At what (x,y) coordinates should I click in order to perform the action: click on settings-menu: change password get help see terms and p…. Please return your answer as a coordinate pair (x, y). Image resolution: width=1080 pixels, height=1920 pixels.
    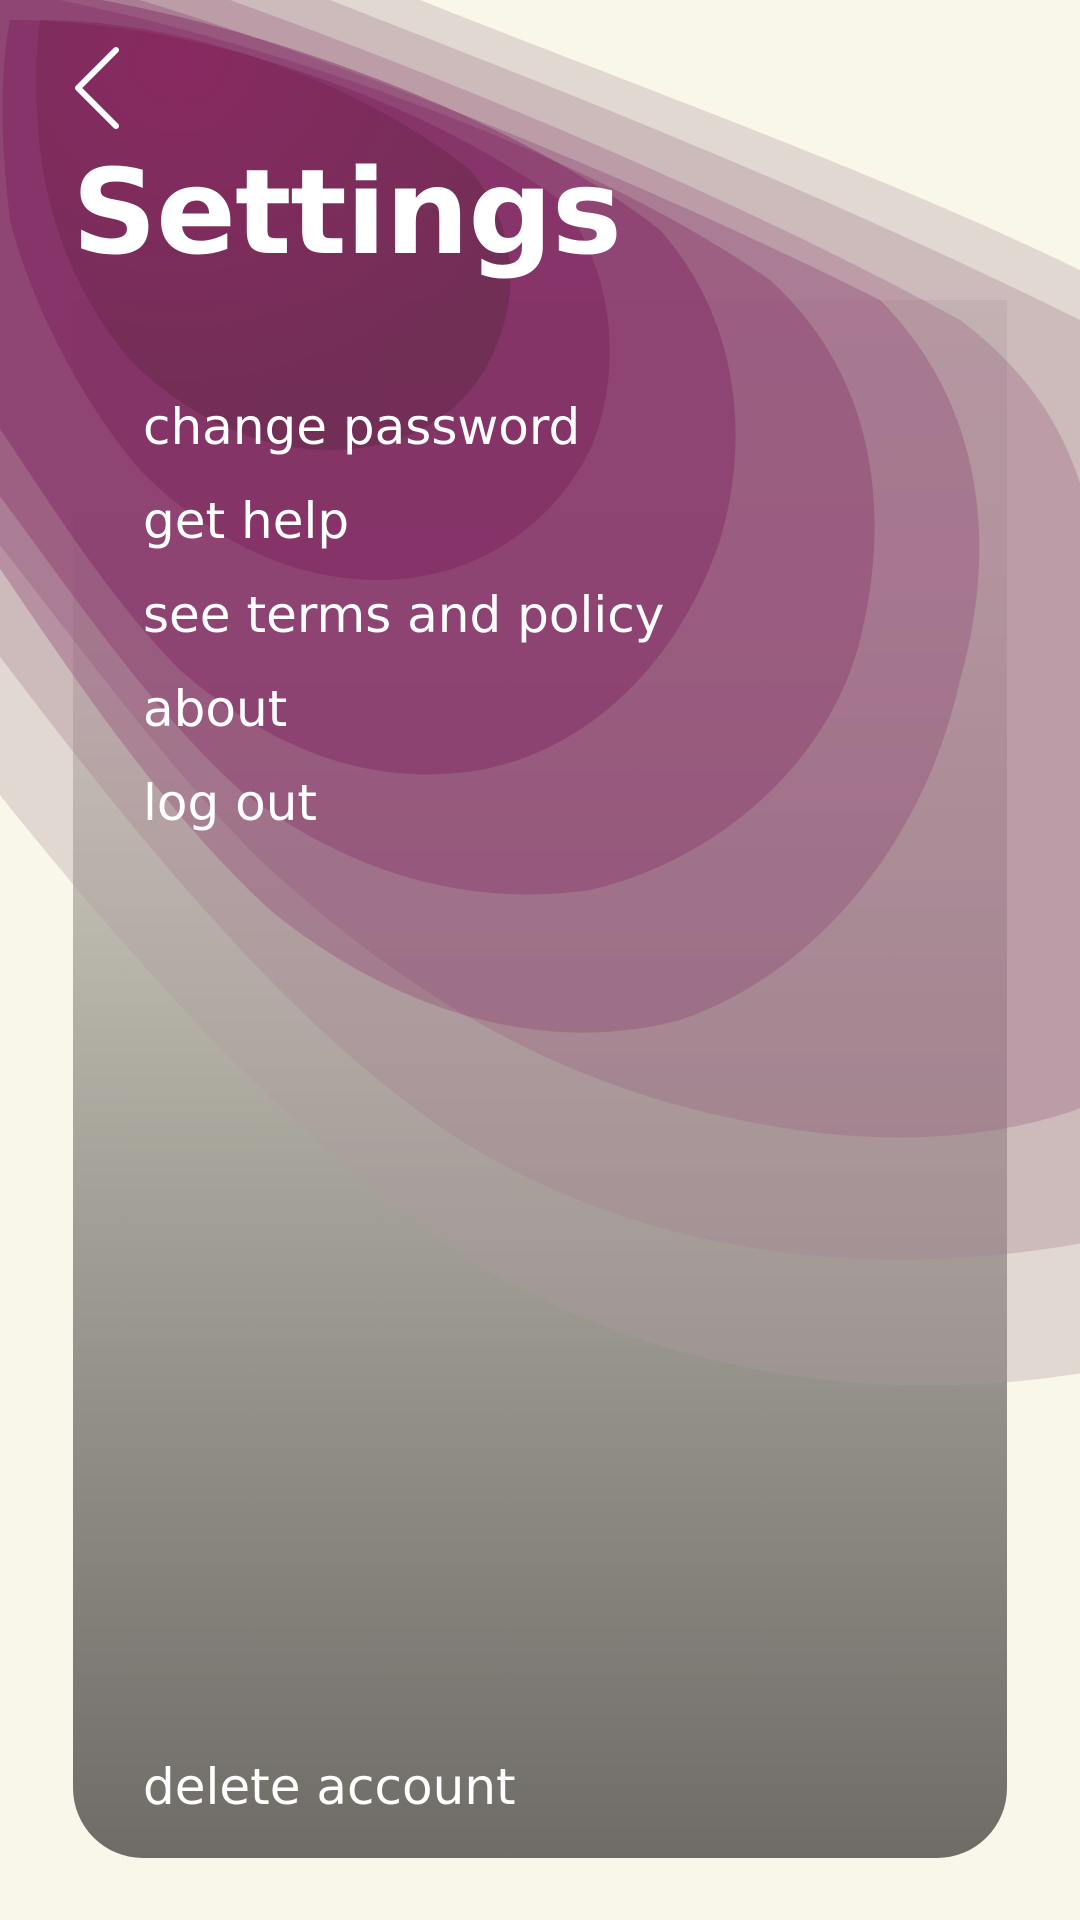
    Looking at the image, I should click on (403, 615).